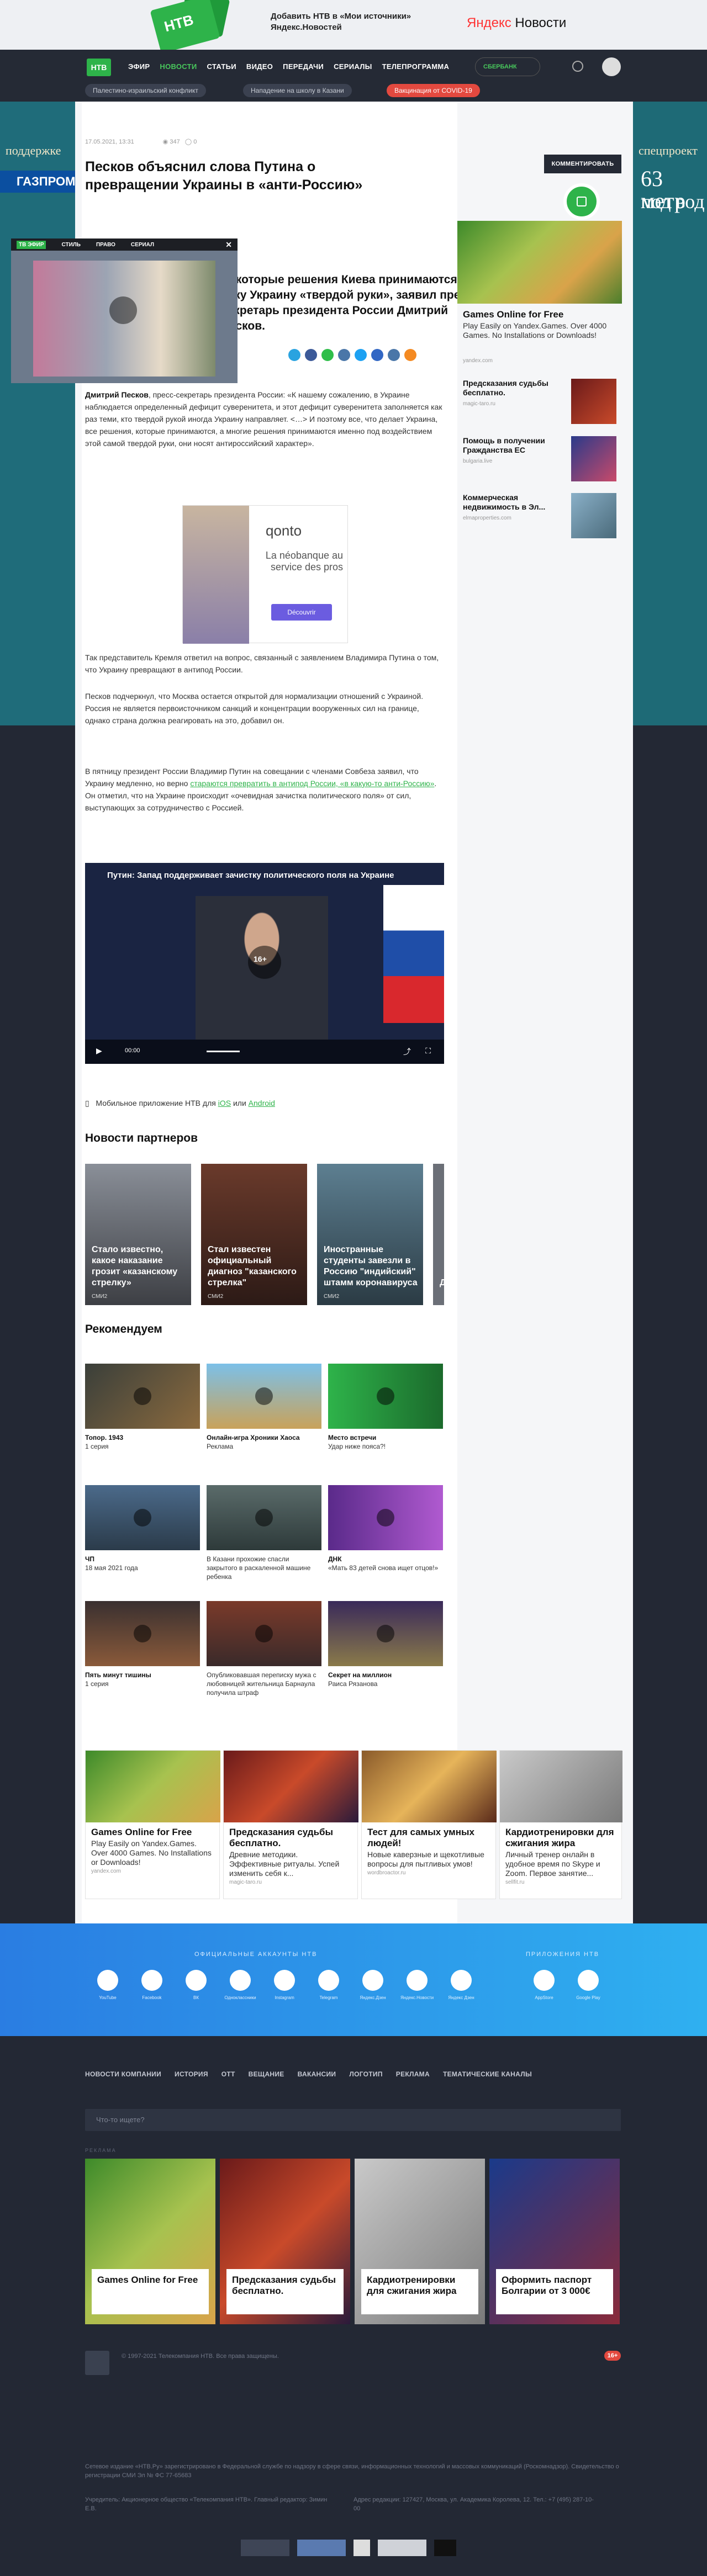 Image resolution: width=707 pixels, height=2576 pixels. I want to click on share-icon: ⤴, so click(407, 1051).